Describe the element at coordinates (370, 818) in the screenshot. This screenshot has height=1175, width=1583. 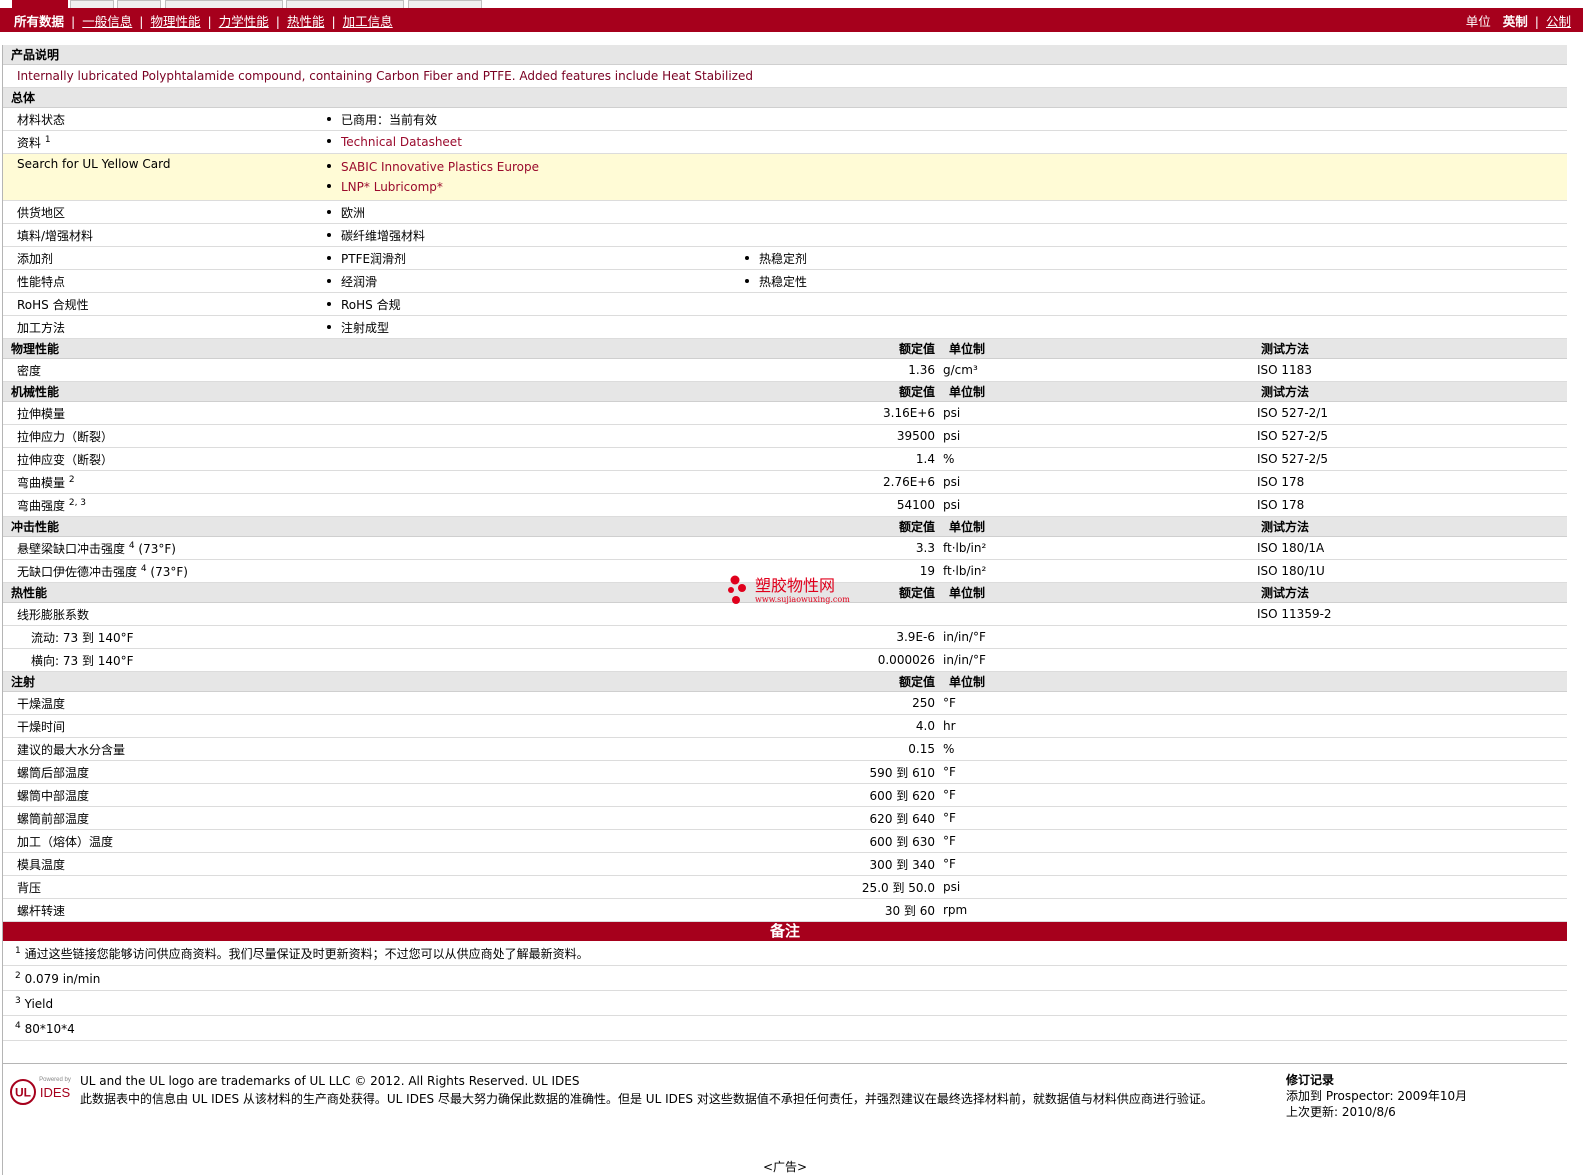
I see `row-label: 螺筒前部温度` at that location.